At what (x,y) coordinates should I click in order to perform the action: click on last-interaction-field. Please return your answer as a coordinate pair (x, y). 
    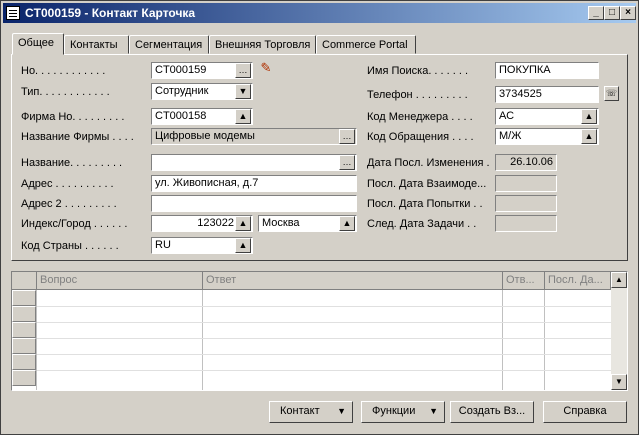
    Looking at the image, I should click on (526, 183).